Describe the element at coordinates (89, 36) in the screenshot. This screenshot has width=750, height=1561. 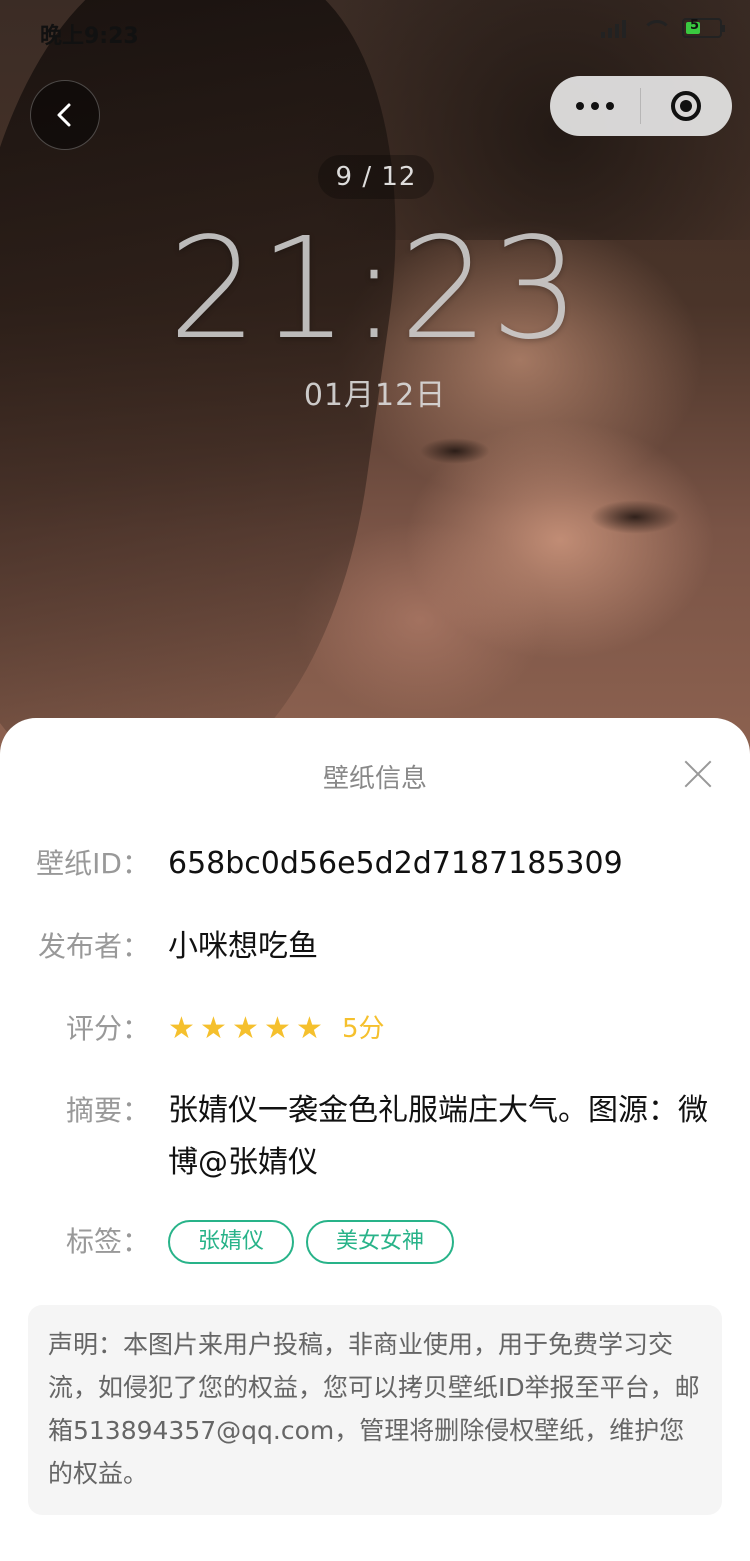
I see `status-time: 晚上9:23` at that location.